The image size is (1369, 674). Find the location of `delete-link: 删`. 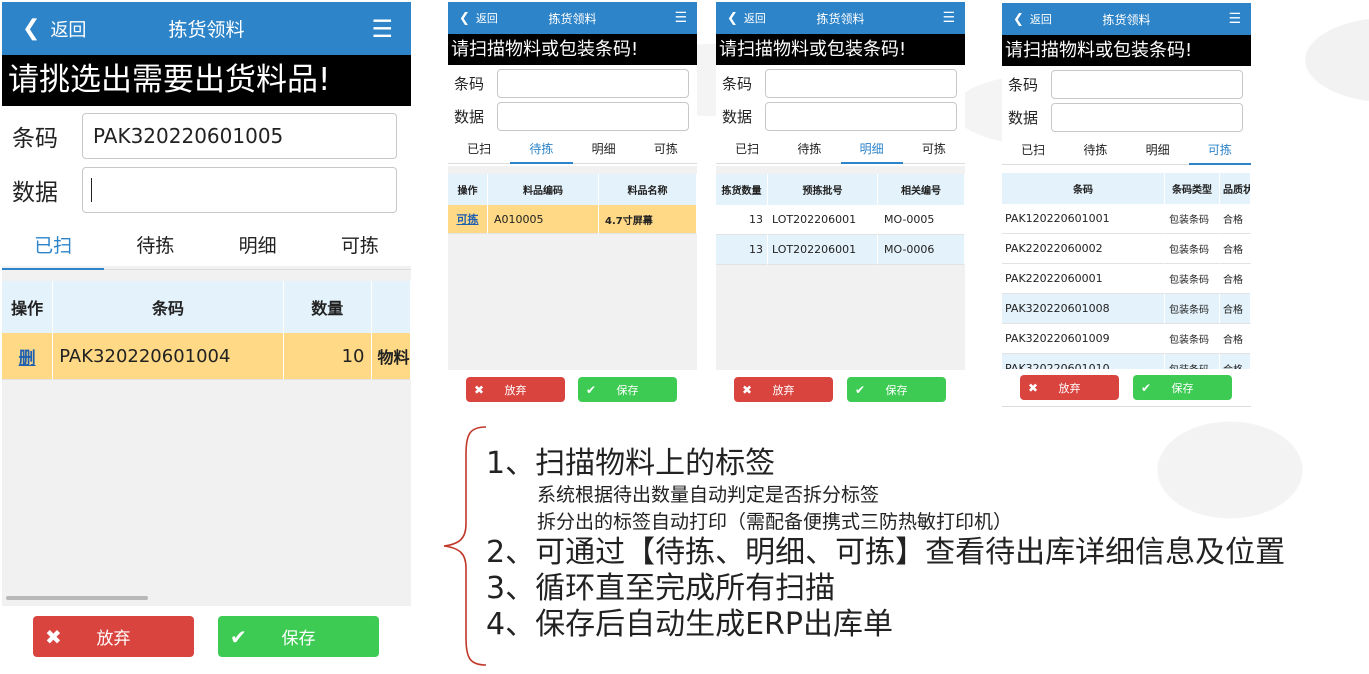

delete-link: 删 is located at coordinates (28, 356).